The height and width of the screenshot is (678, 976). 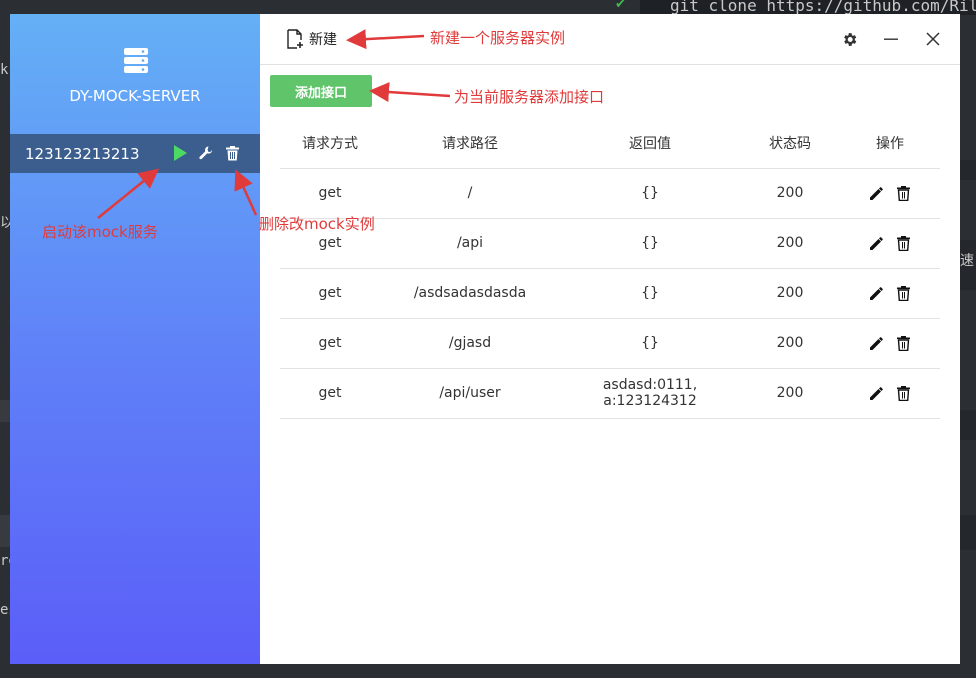 I want to click on annotation-add-api: 为当前服务器添加接口, so click(x=529, y=97).